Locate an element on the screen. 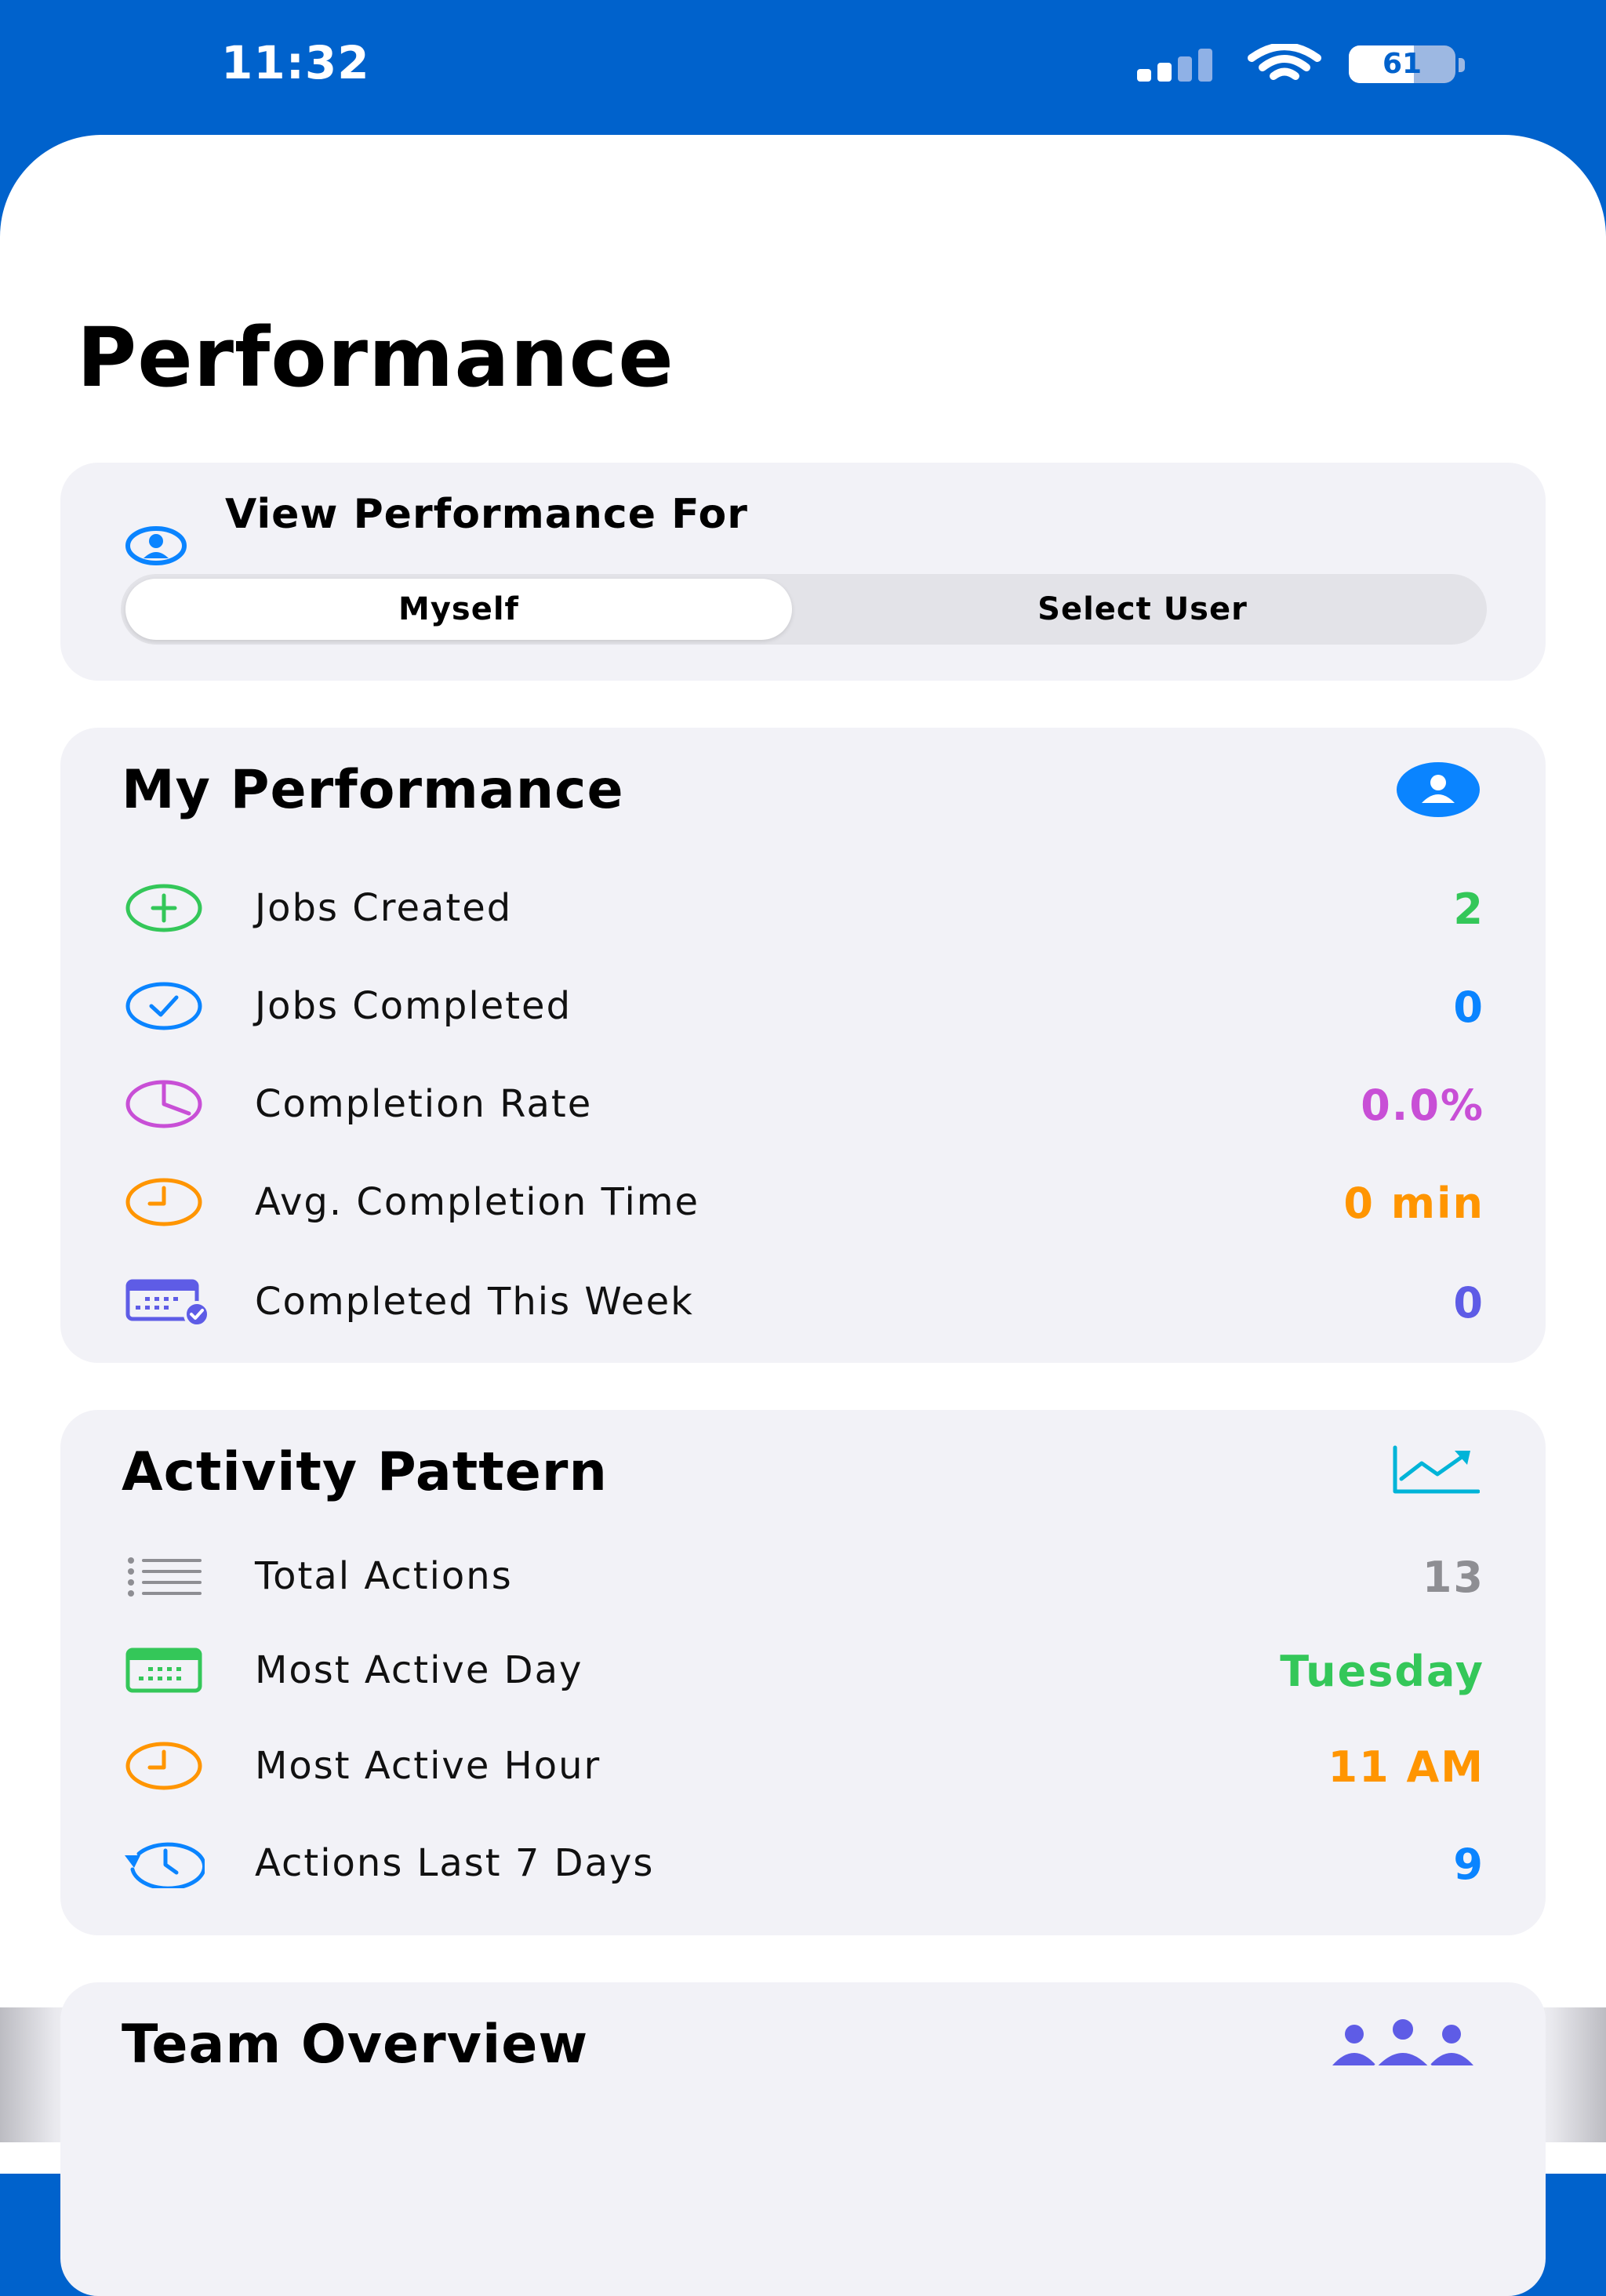 Image resolution: width=1606 pixels, height=2296 pixels. stat-value: 2 is located at coordinates (1468, 909).